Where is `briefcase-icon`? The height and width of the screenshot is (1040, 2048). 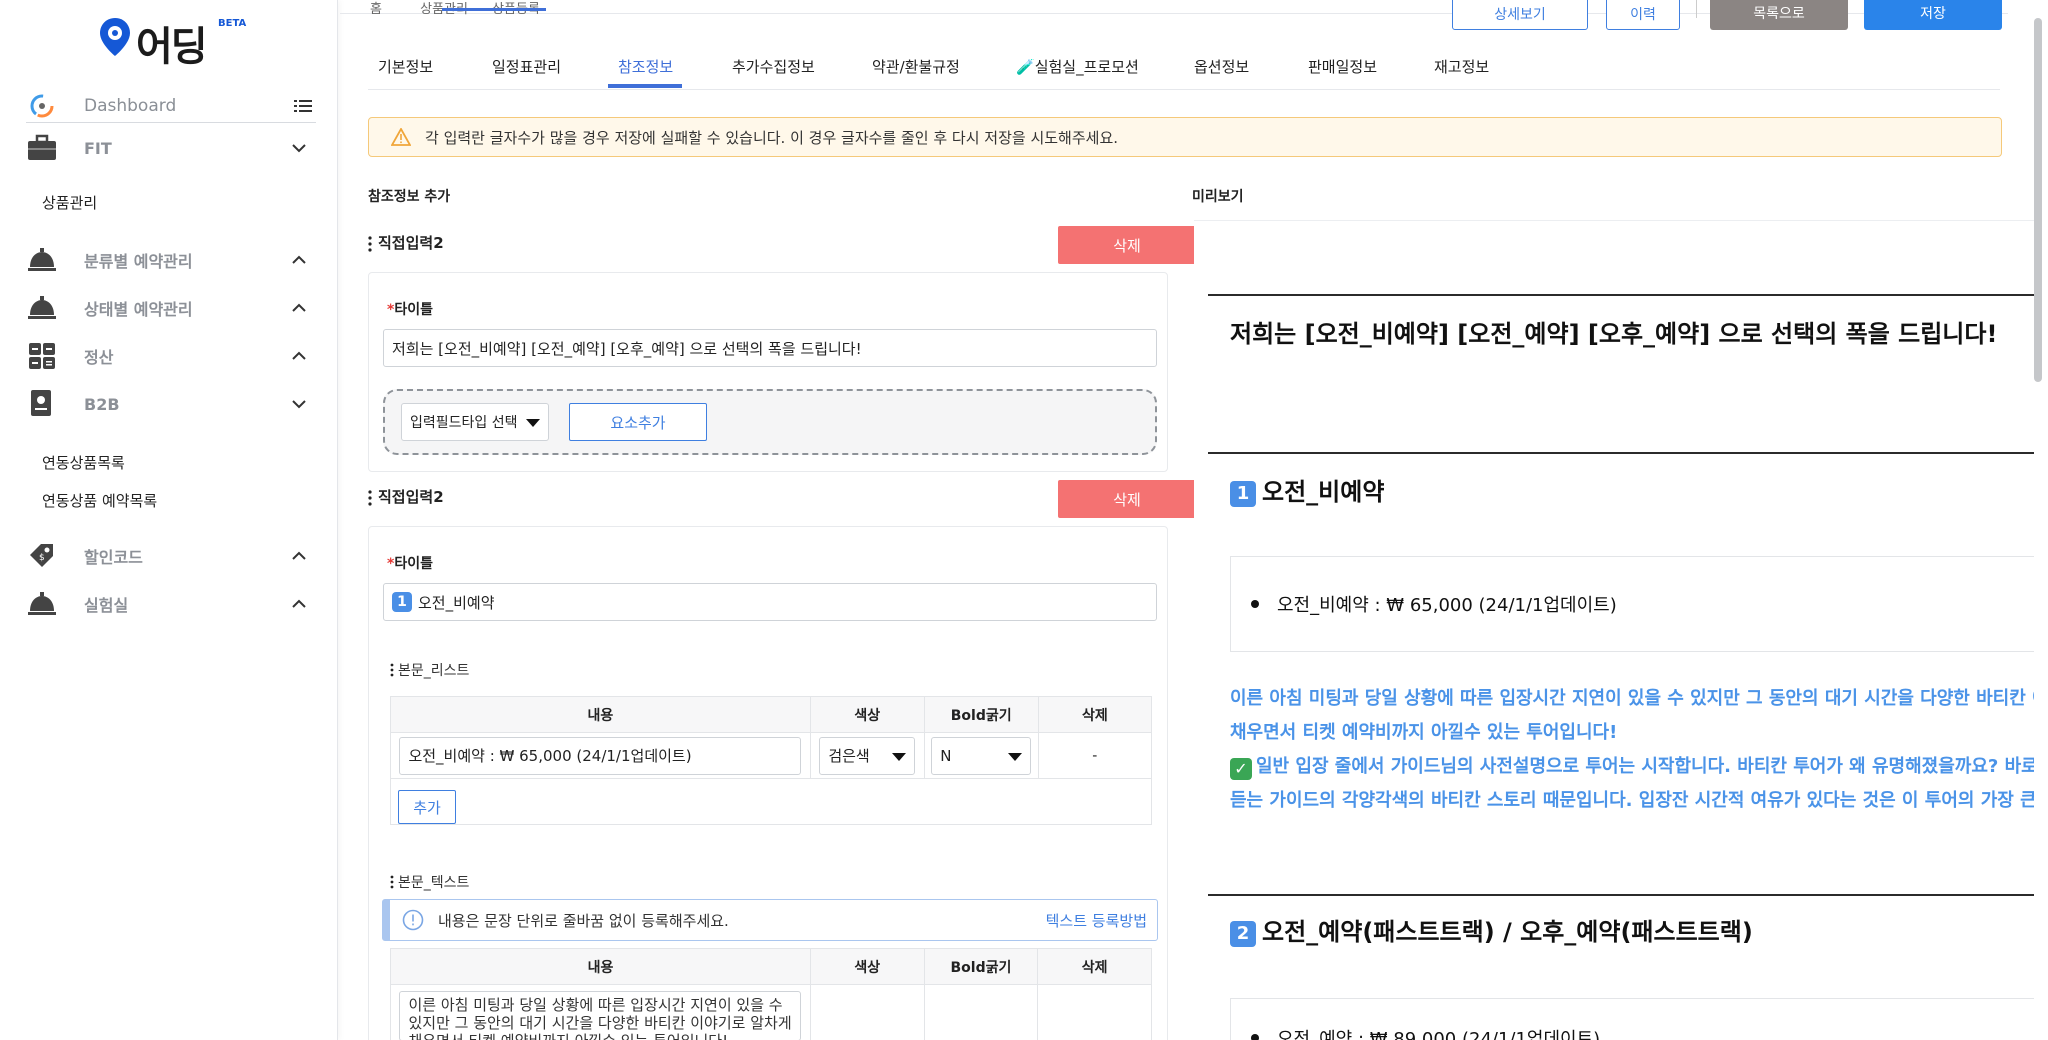 briefcase-icon is located at coordinates (42, 148).